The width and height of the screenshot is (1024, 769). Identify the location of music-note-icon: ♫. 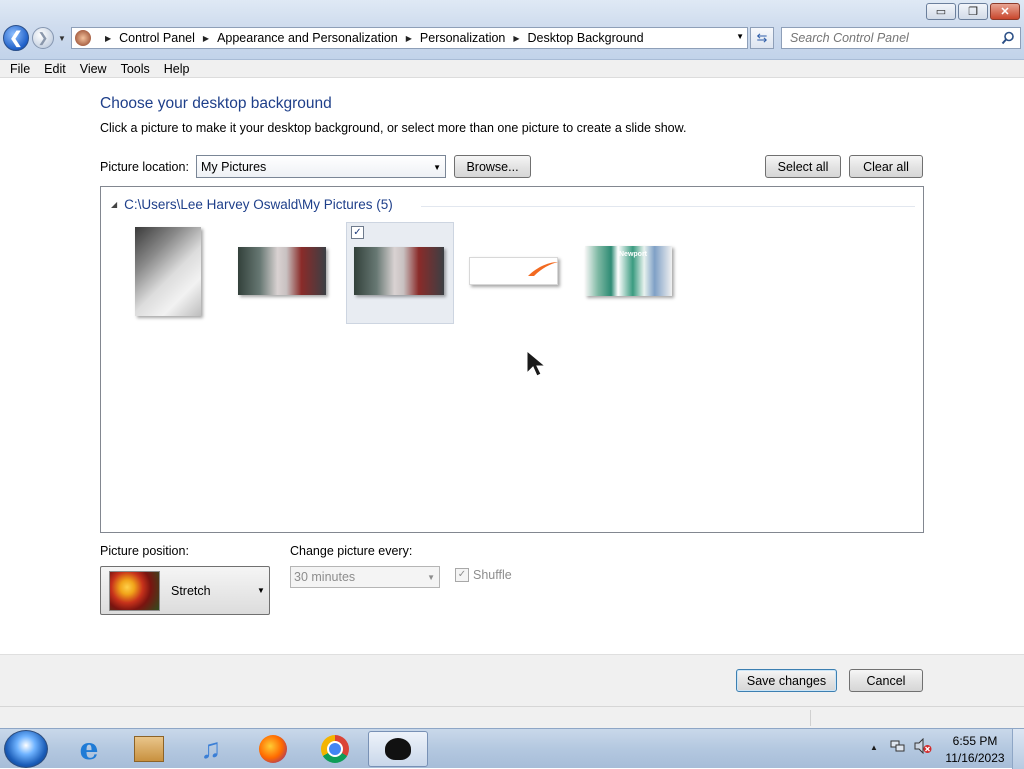
(211, 748).